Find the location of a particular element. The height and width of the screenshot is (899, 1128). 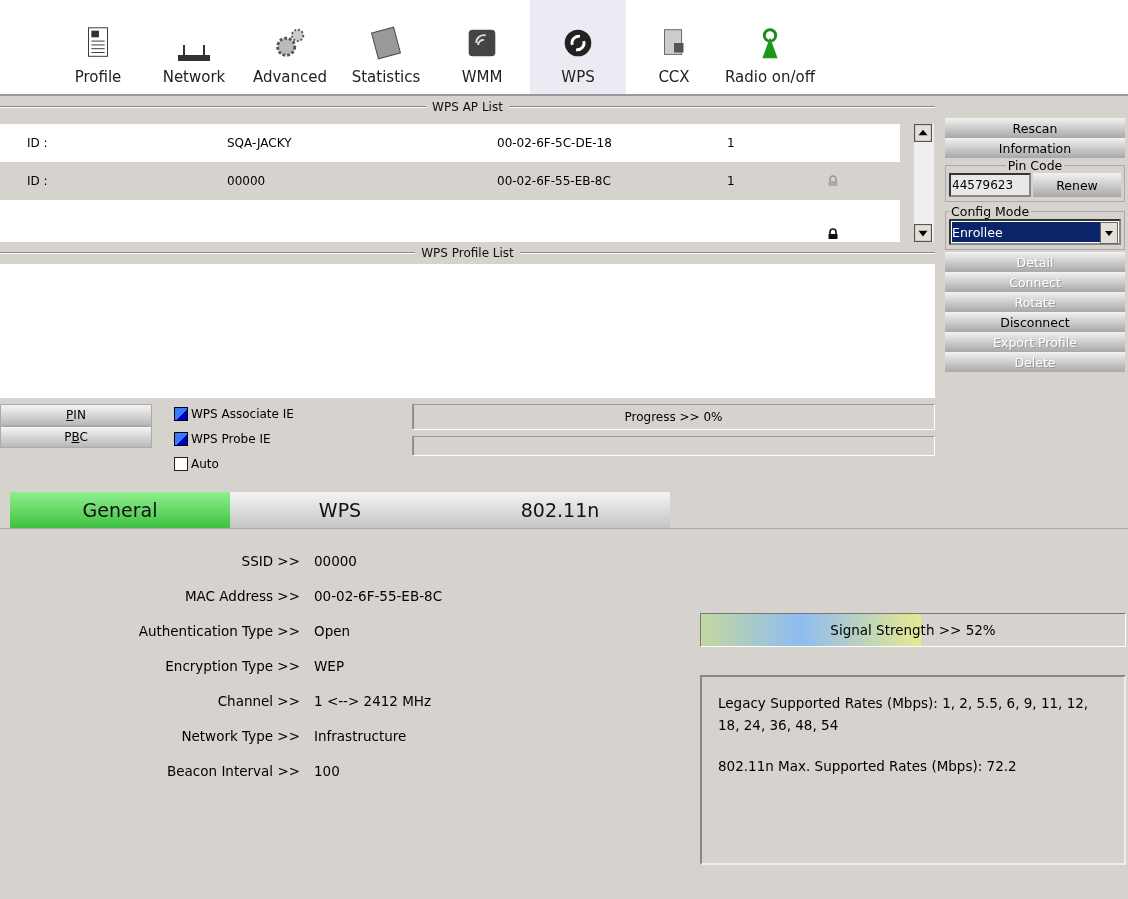

group-title: Config Mode is located at coordinates (990, 211).